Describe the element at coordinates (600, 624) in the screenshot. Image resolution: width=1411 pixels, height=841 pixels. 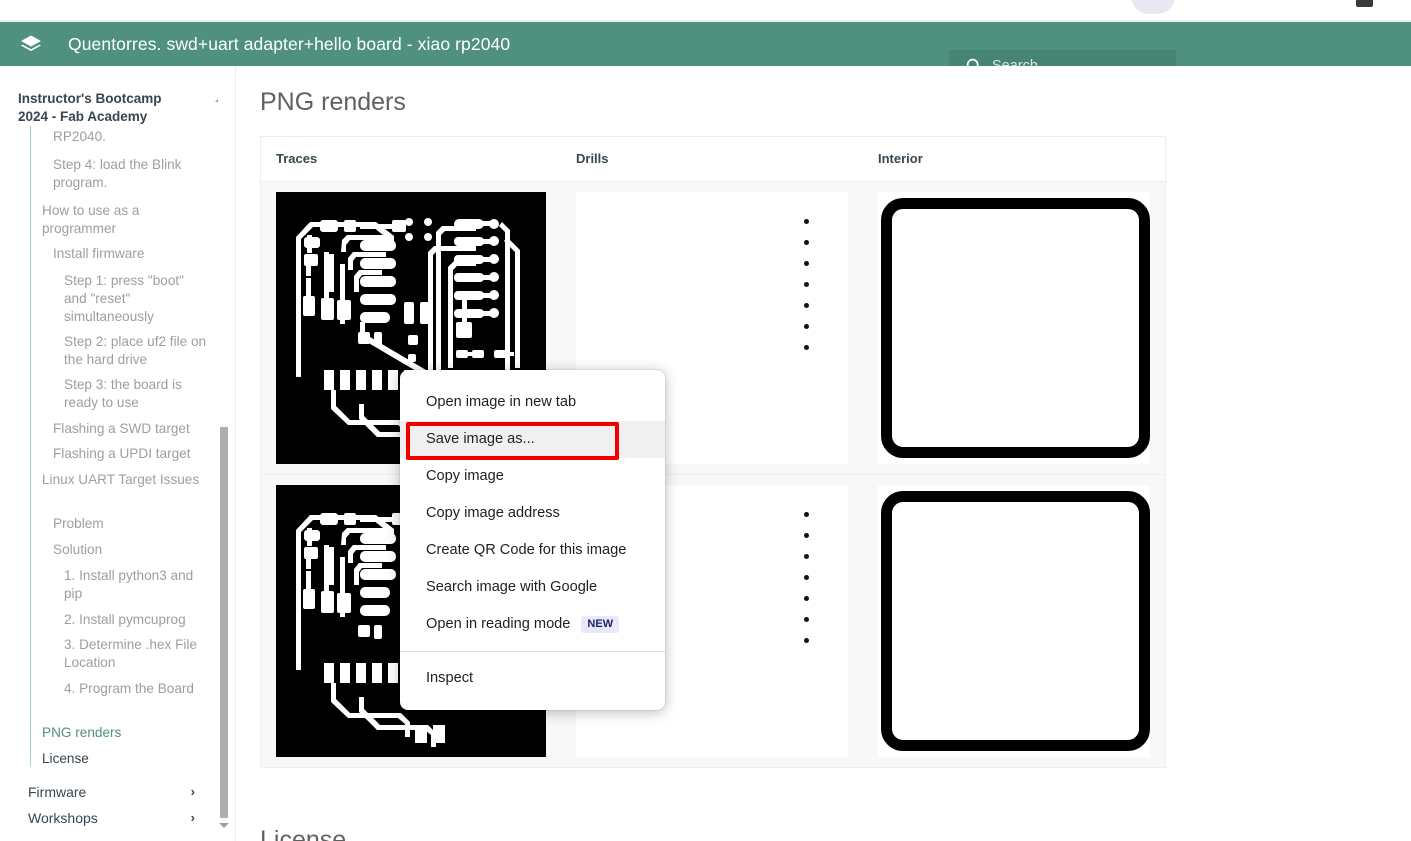
I see `new-badge: NEW` at that location.